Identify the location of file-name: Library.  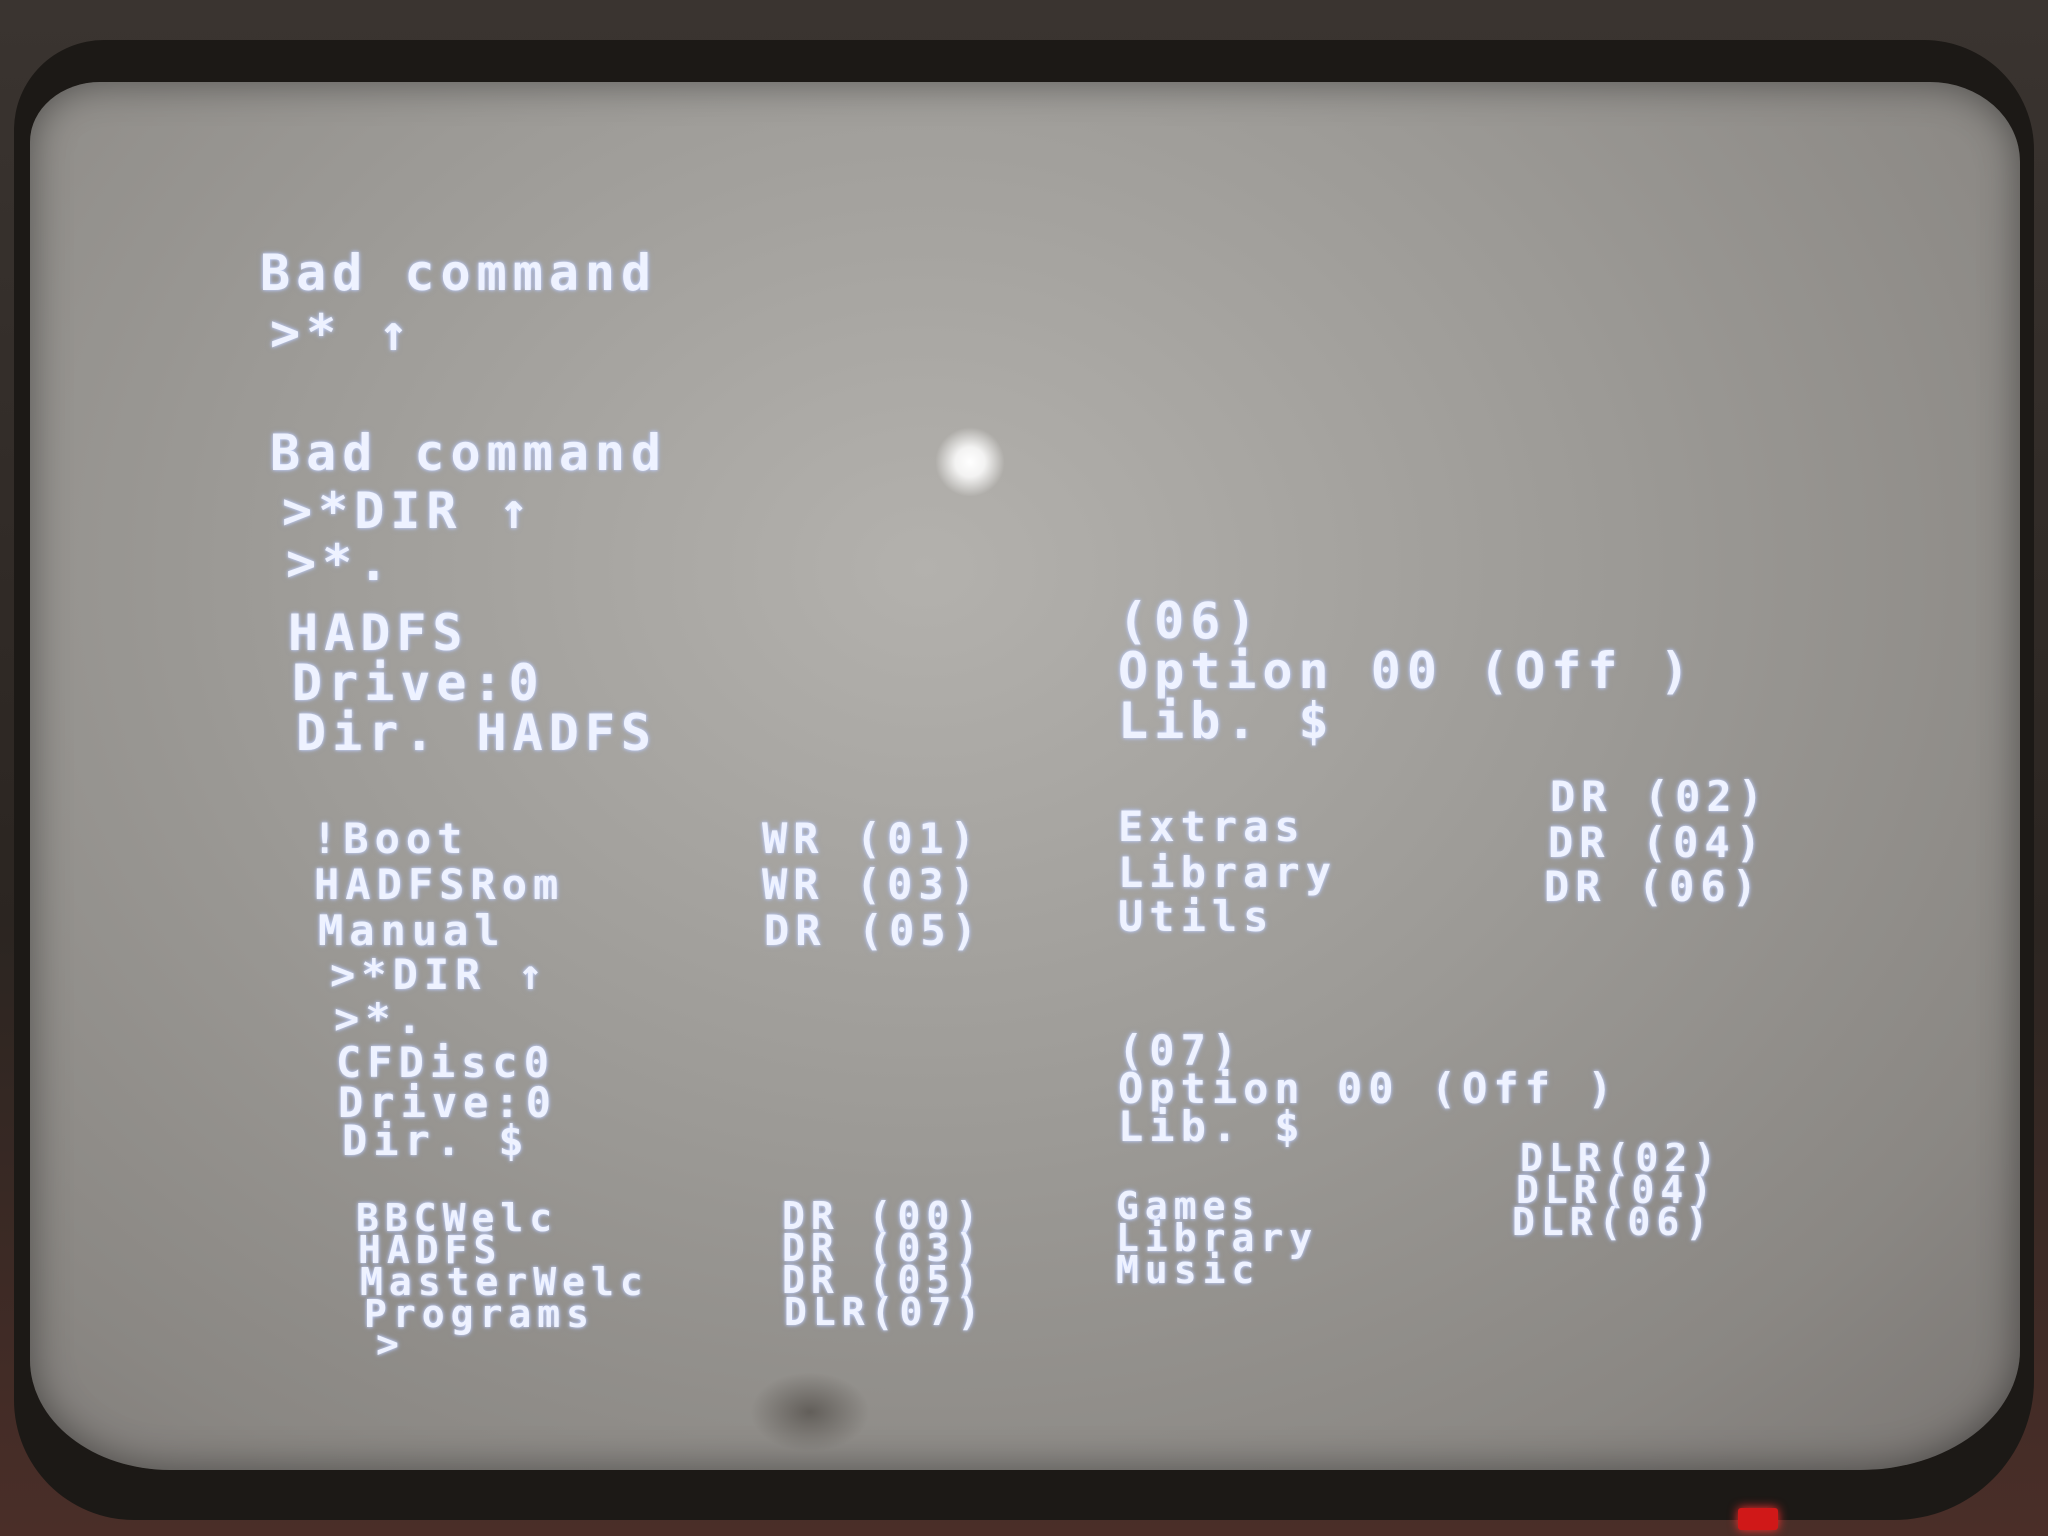
(1228, 872).